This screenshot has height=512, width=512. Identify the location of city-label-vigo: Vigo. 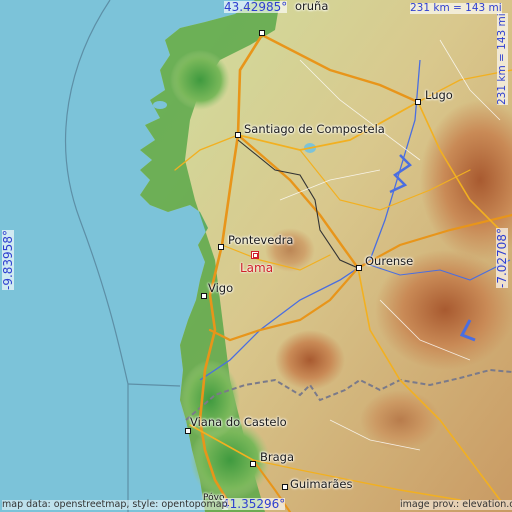
(221, 288).